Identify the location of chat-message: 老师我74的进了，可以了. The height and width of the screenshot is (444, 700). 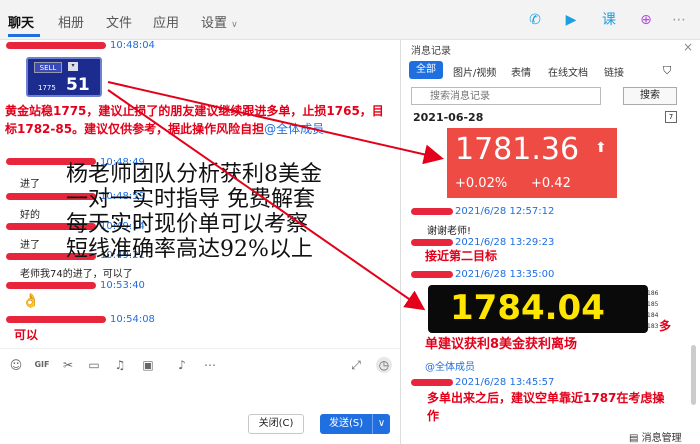
(76, 274).